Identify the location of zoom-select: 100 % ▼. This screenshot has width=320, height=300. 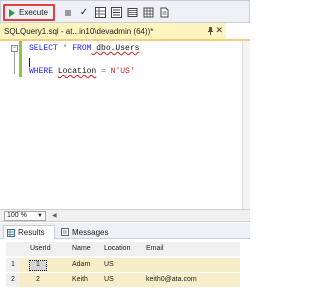
(25, 216).